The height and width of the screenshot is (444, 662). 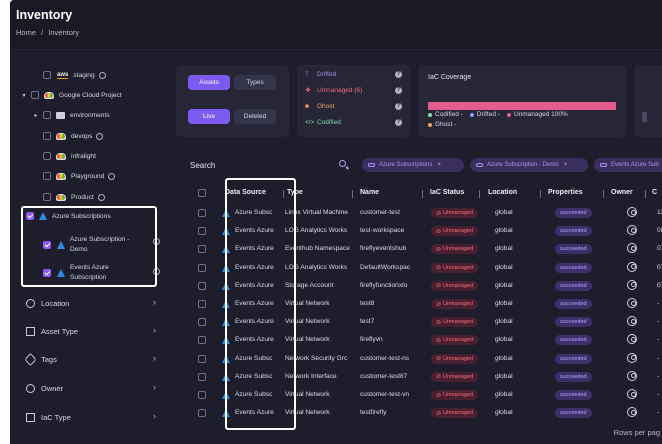 I want to click on status-drifted: ᛉ Drifted ?, so click(x=353, y=74).